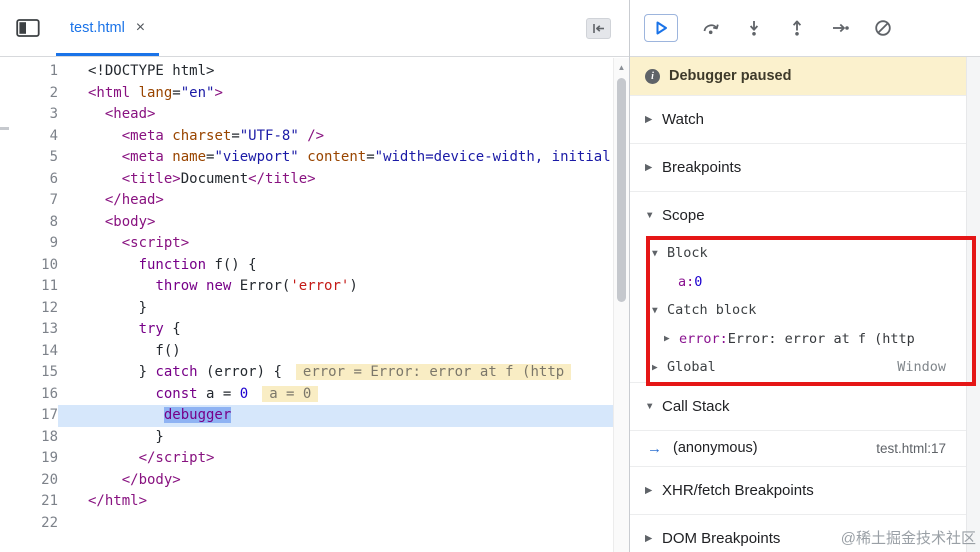  Describe the element at coordinates (353, 286) in the screenshot. I see `code-token: )` at that location.